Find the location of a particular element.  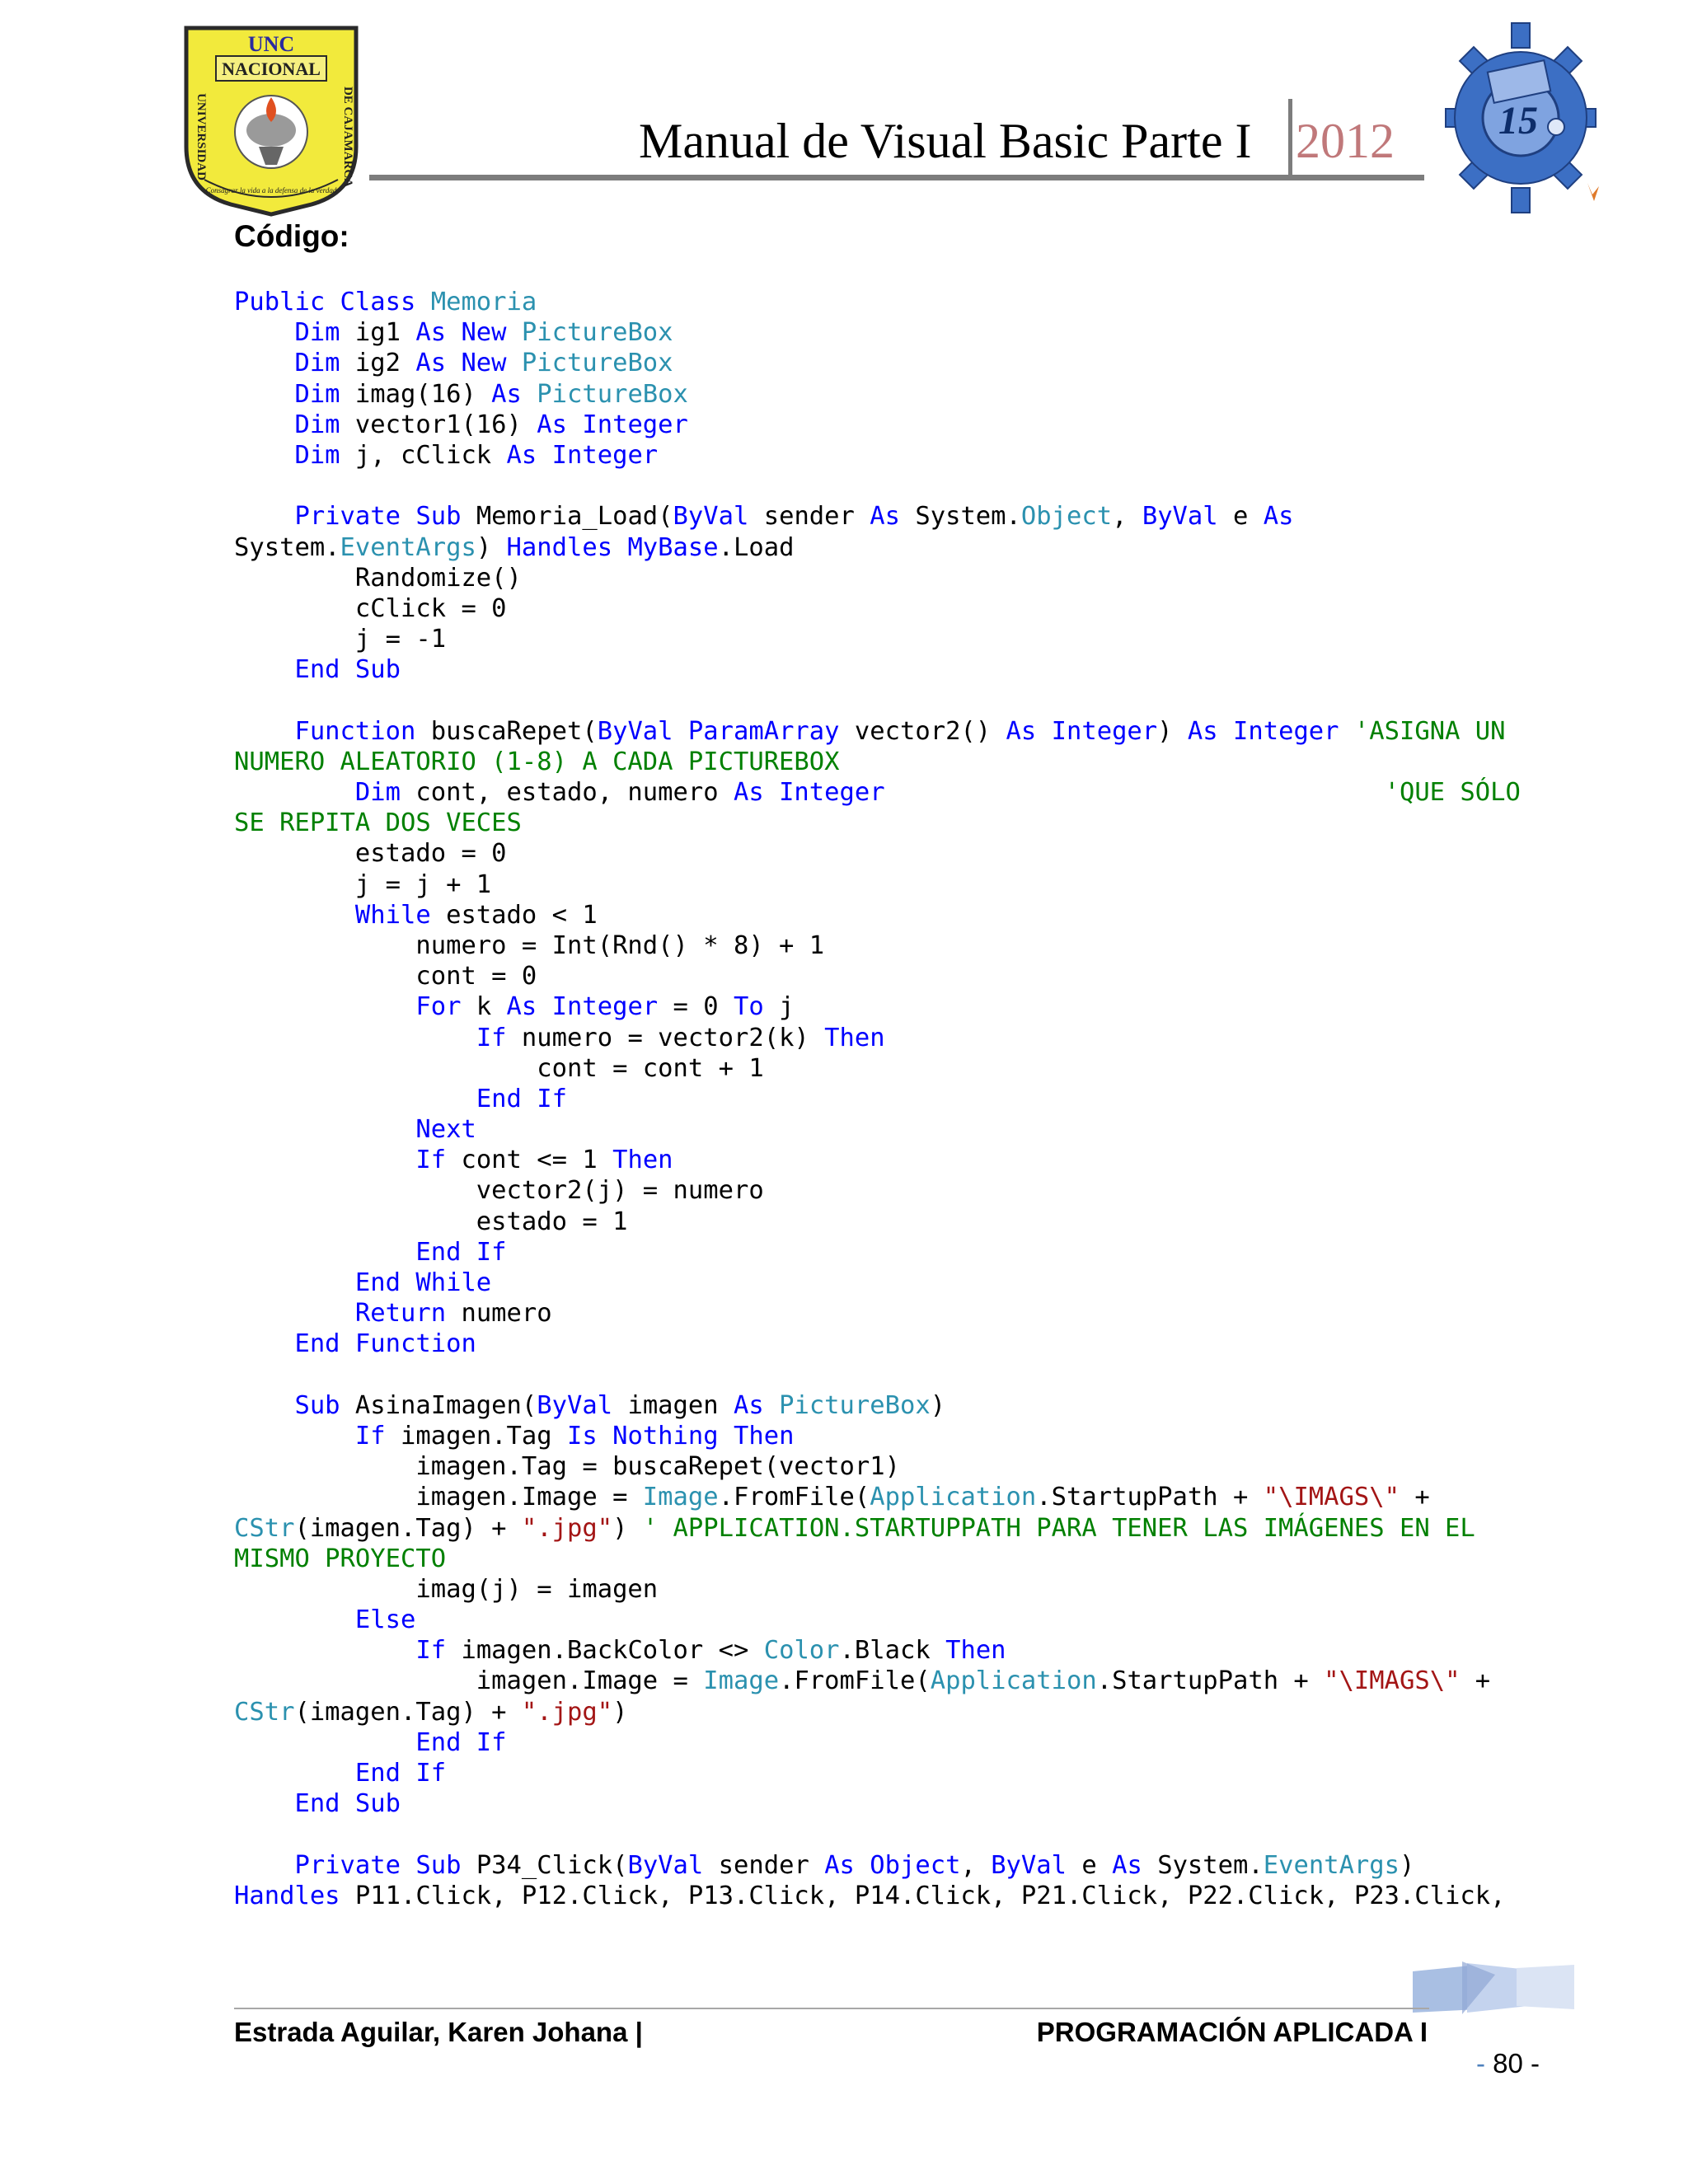

code-line: End Function is located at coordinates (877, 1344).